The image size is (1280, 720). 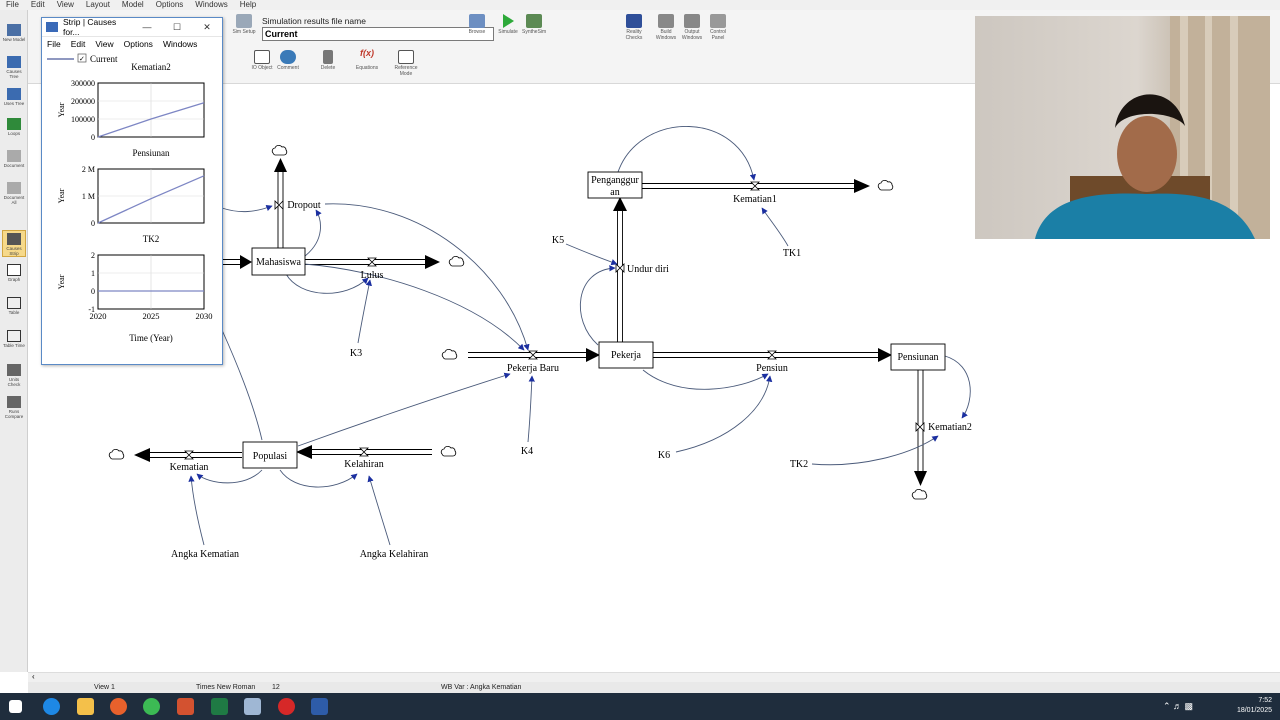 I want to click on io-object-button: IO Object, so click(x=262, y=60).